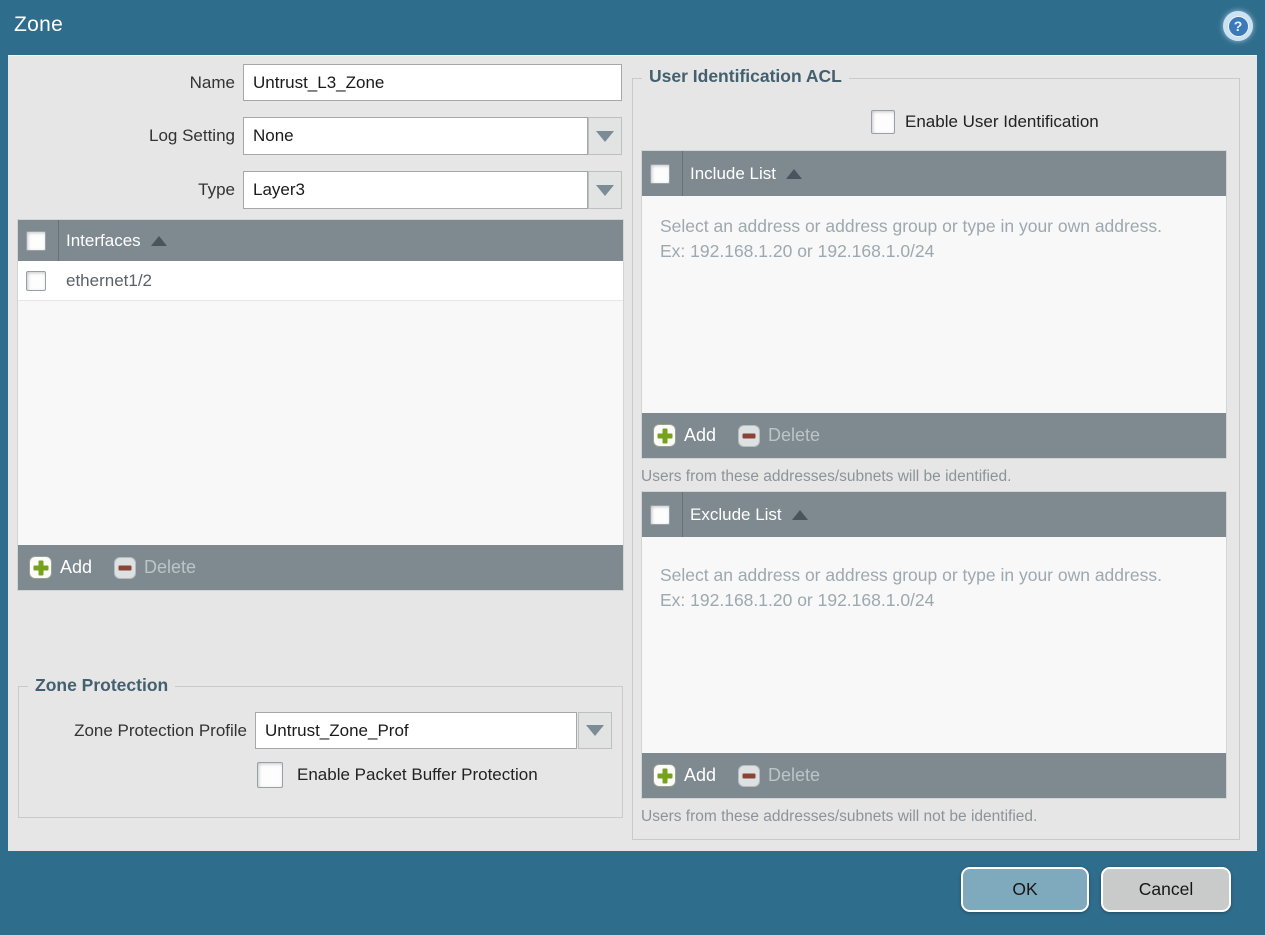 Image resolution: width=1265 pixels, height=935 pixels. What do you see at coordinates (417, 774) in the screenshot?
I see `enable-packet-buffer-label: Enable Packet Buffer Protection` at bounding box center [417, 774].